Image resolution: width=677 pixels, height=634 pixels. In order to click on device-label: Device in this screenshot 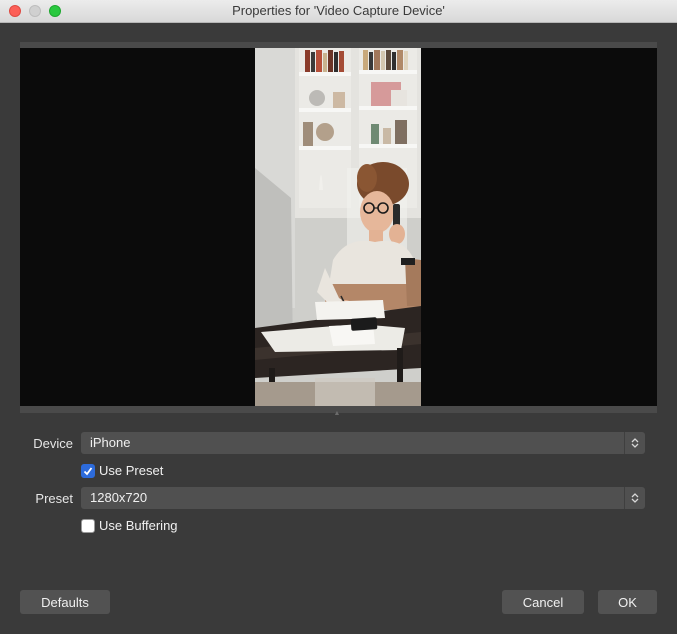, I will do `click(53, 443)`.